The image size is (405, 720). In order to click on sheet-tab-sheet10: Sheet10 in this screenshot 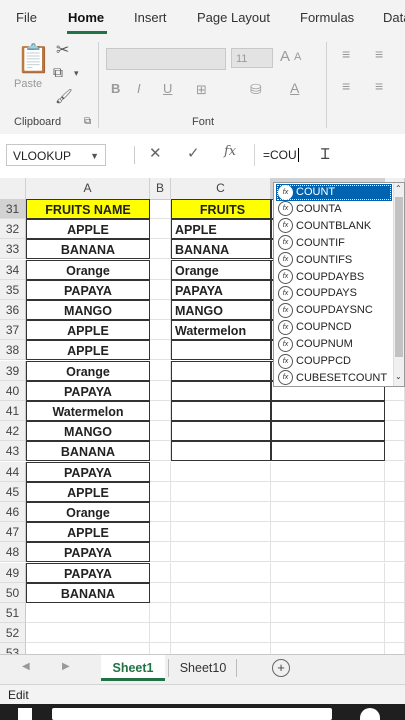, I will do `click(203, 668)`.